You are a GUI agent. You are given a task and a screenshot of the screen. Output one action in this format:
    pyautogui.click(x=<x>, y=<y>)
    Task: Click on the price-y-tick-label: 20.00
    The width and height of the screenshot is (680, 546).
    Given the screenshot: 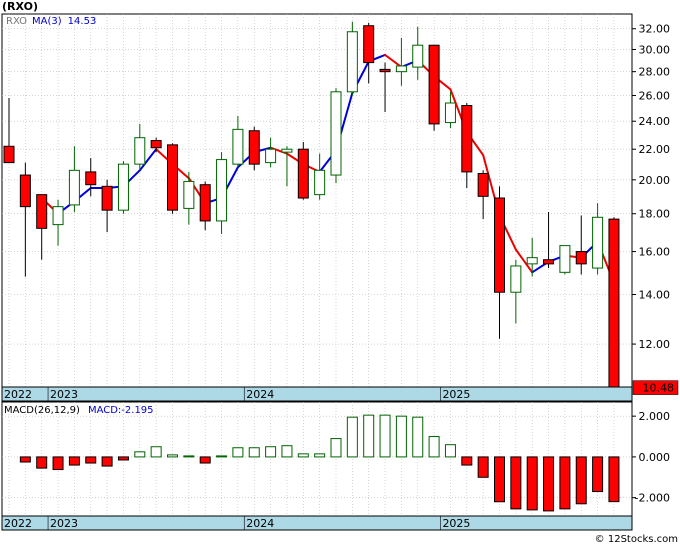 What is the action you would take?
    pyautogui.click(x=655, y=180)
    